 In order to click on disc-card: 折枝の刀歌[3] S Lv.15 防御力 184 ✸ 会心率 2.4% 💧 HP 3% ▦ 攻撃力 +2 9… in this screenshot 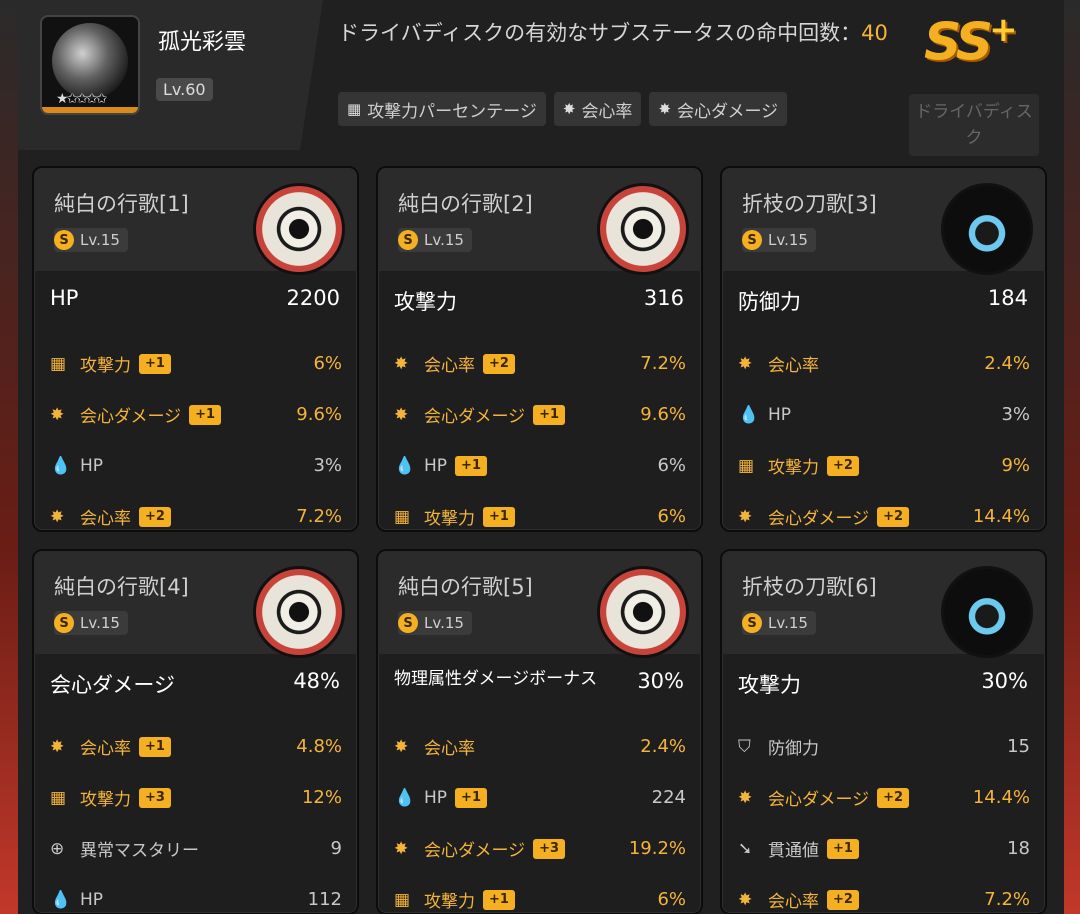, I will do `click(883, 349)`.